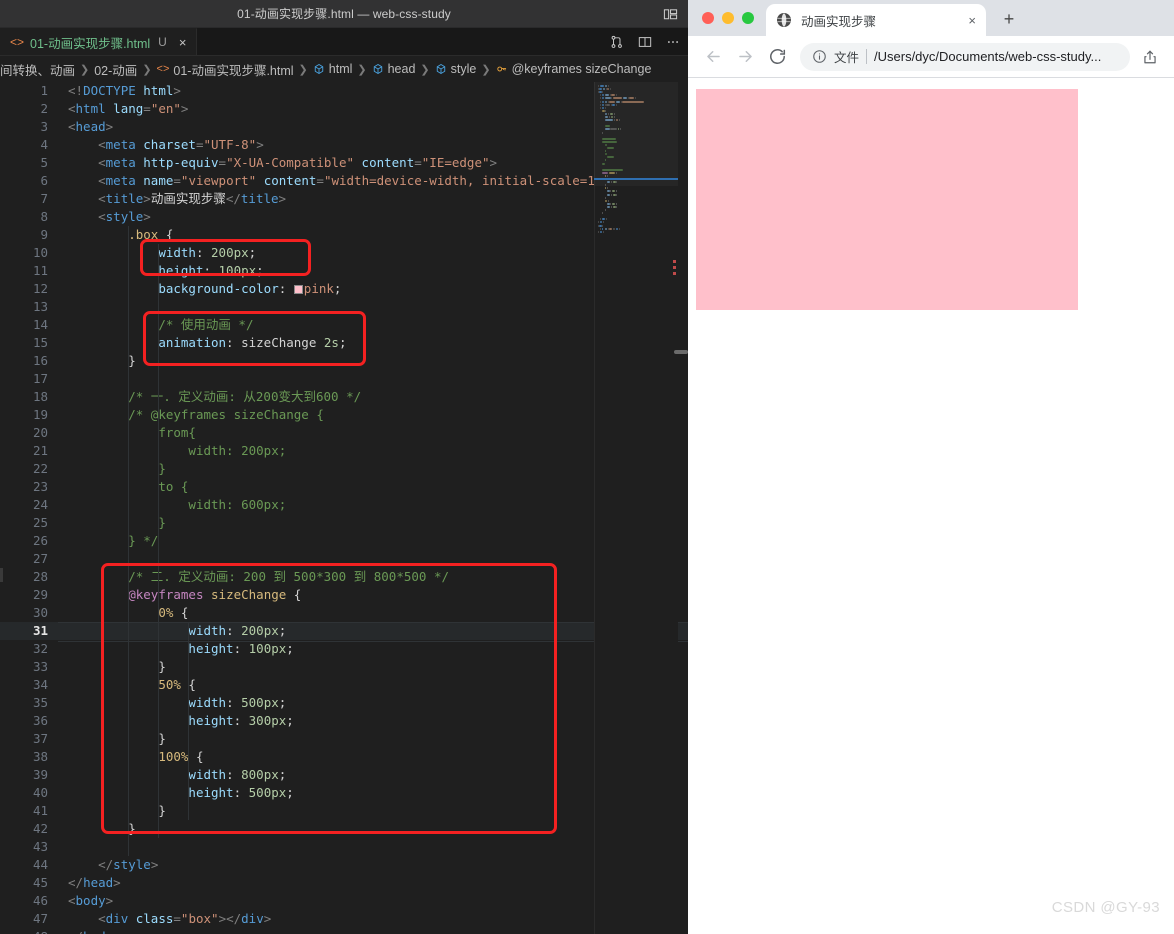  Describe the element at coordinates (344, 451) in the screenshot. I see `code-line-21: 21 width: 200px;` at that location.